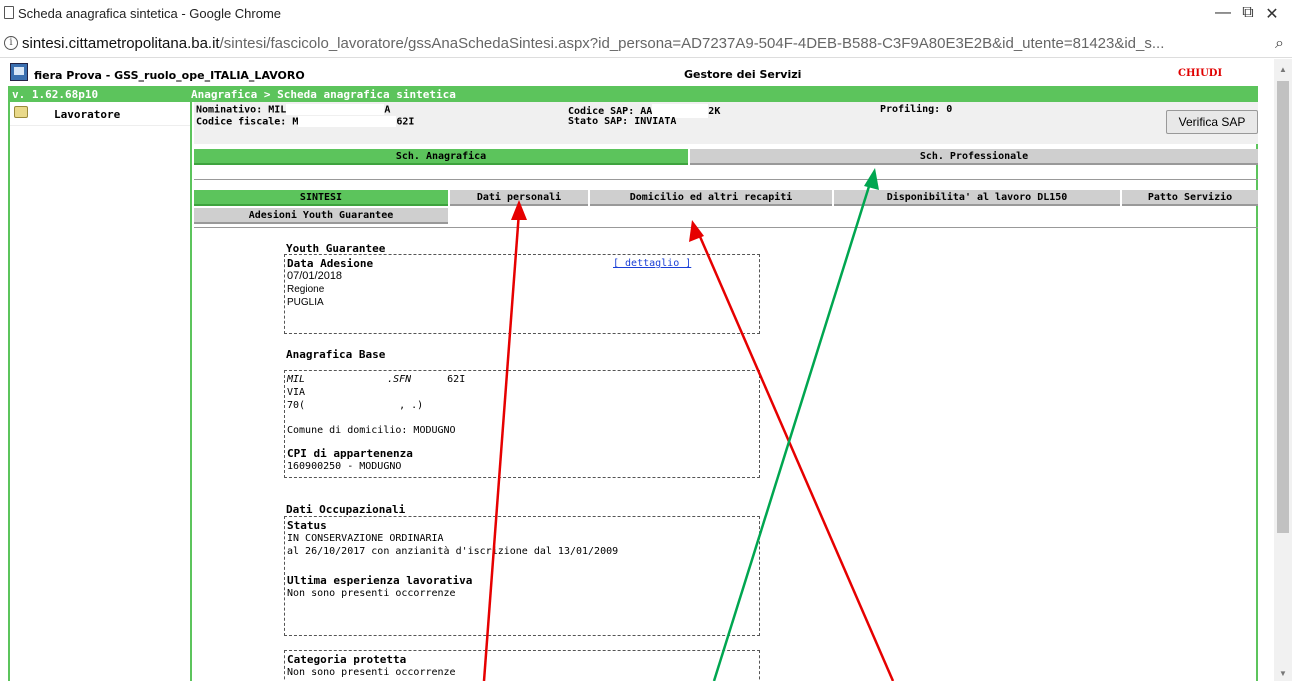 The height and width of the screenshot is (681, 1292). What do you see at coordinates (1283, 673) in the screenshot?
I see `scroll-down-icon: ▼` at bounding box center [1283, 673].